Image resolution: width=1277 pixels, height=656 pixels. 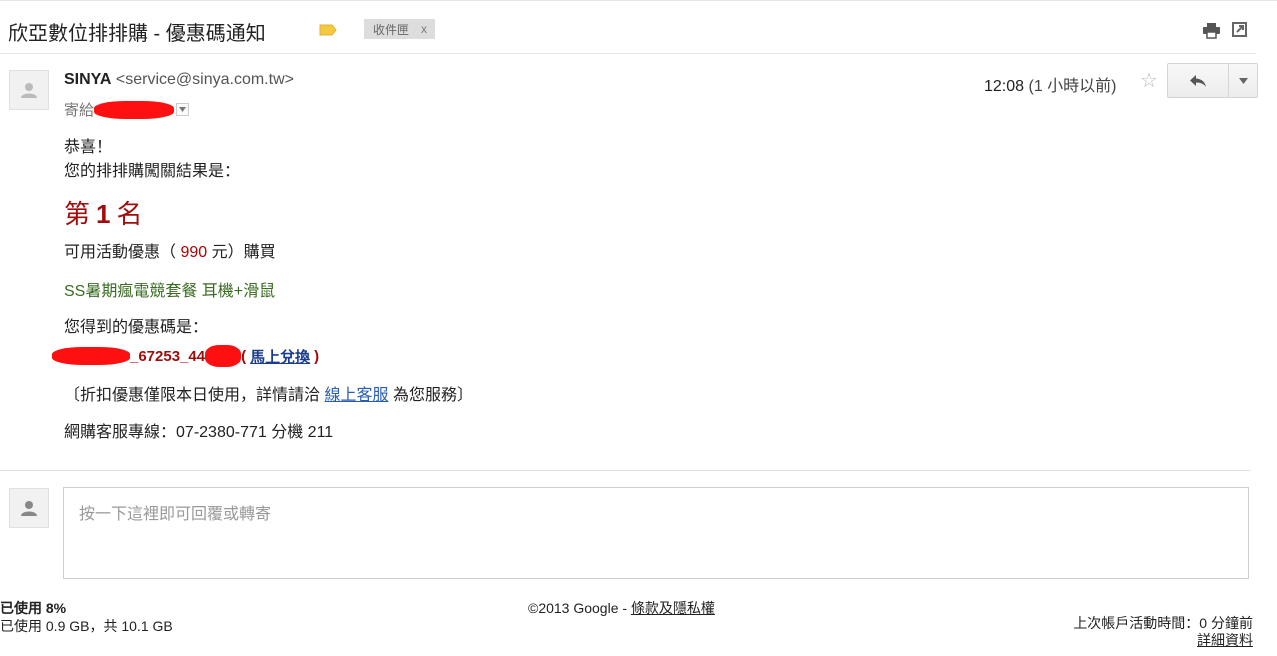 What do you see at coordinates (88, 147) in the screenshot?
I see `greeting-text: 恭喜！` at bounding box center [88, 147].